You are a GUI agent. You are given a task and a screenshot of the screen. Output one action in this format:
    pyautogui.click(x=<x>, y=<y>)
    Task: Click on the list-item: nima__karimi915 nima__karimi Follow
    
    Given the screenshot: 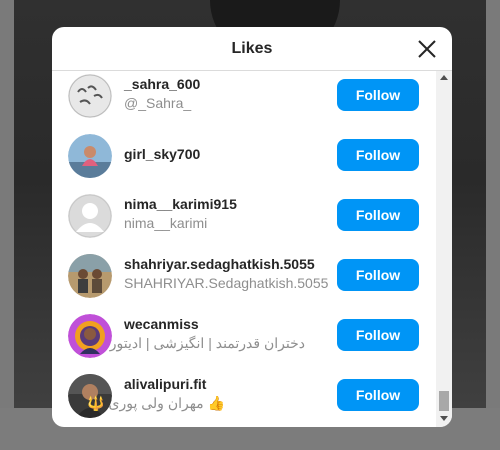 What is the action you would take?
    pyautogui.click(x=243, y=216)
    